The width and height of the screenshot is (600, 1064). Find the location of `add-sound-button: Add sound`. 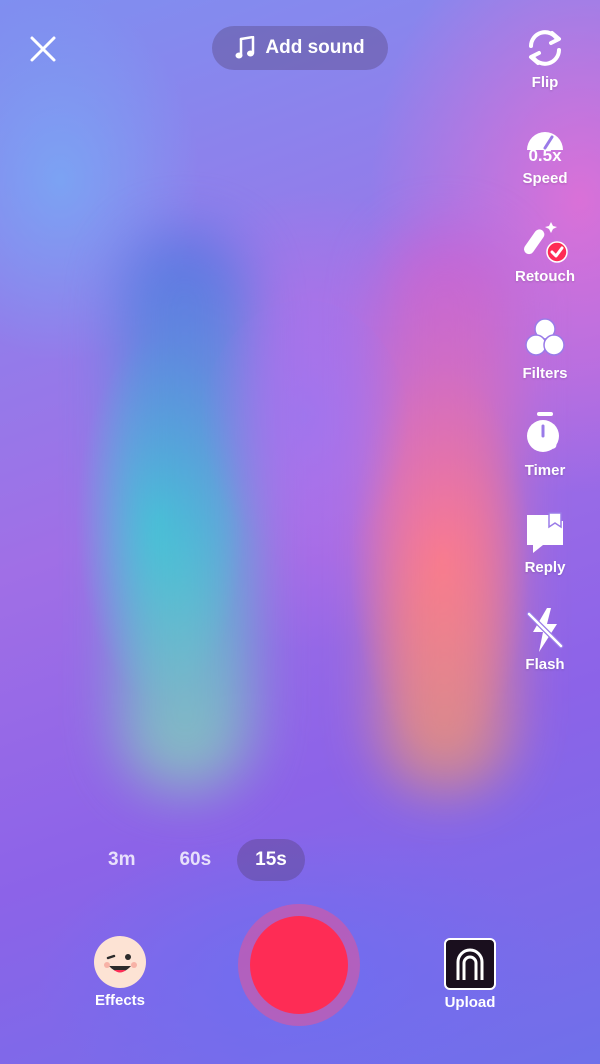

add-sound-button: Add sound is located at coordinates (300, 48).